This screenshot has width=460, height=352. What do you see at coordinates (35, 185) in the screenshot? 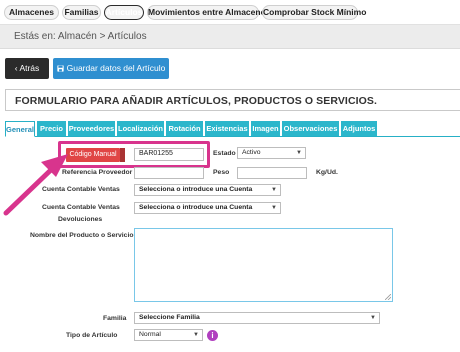
I see `arrow-annotation` at bounding box center [35, 185].